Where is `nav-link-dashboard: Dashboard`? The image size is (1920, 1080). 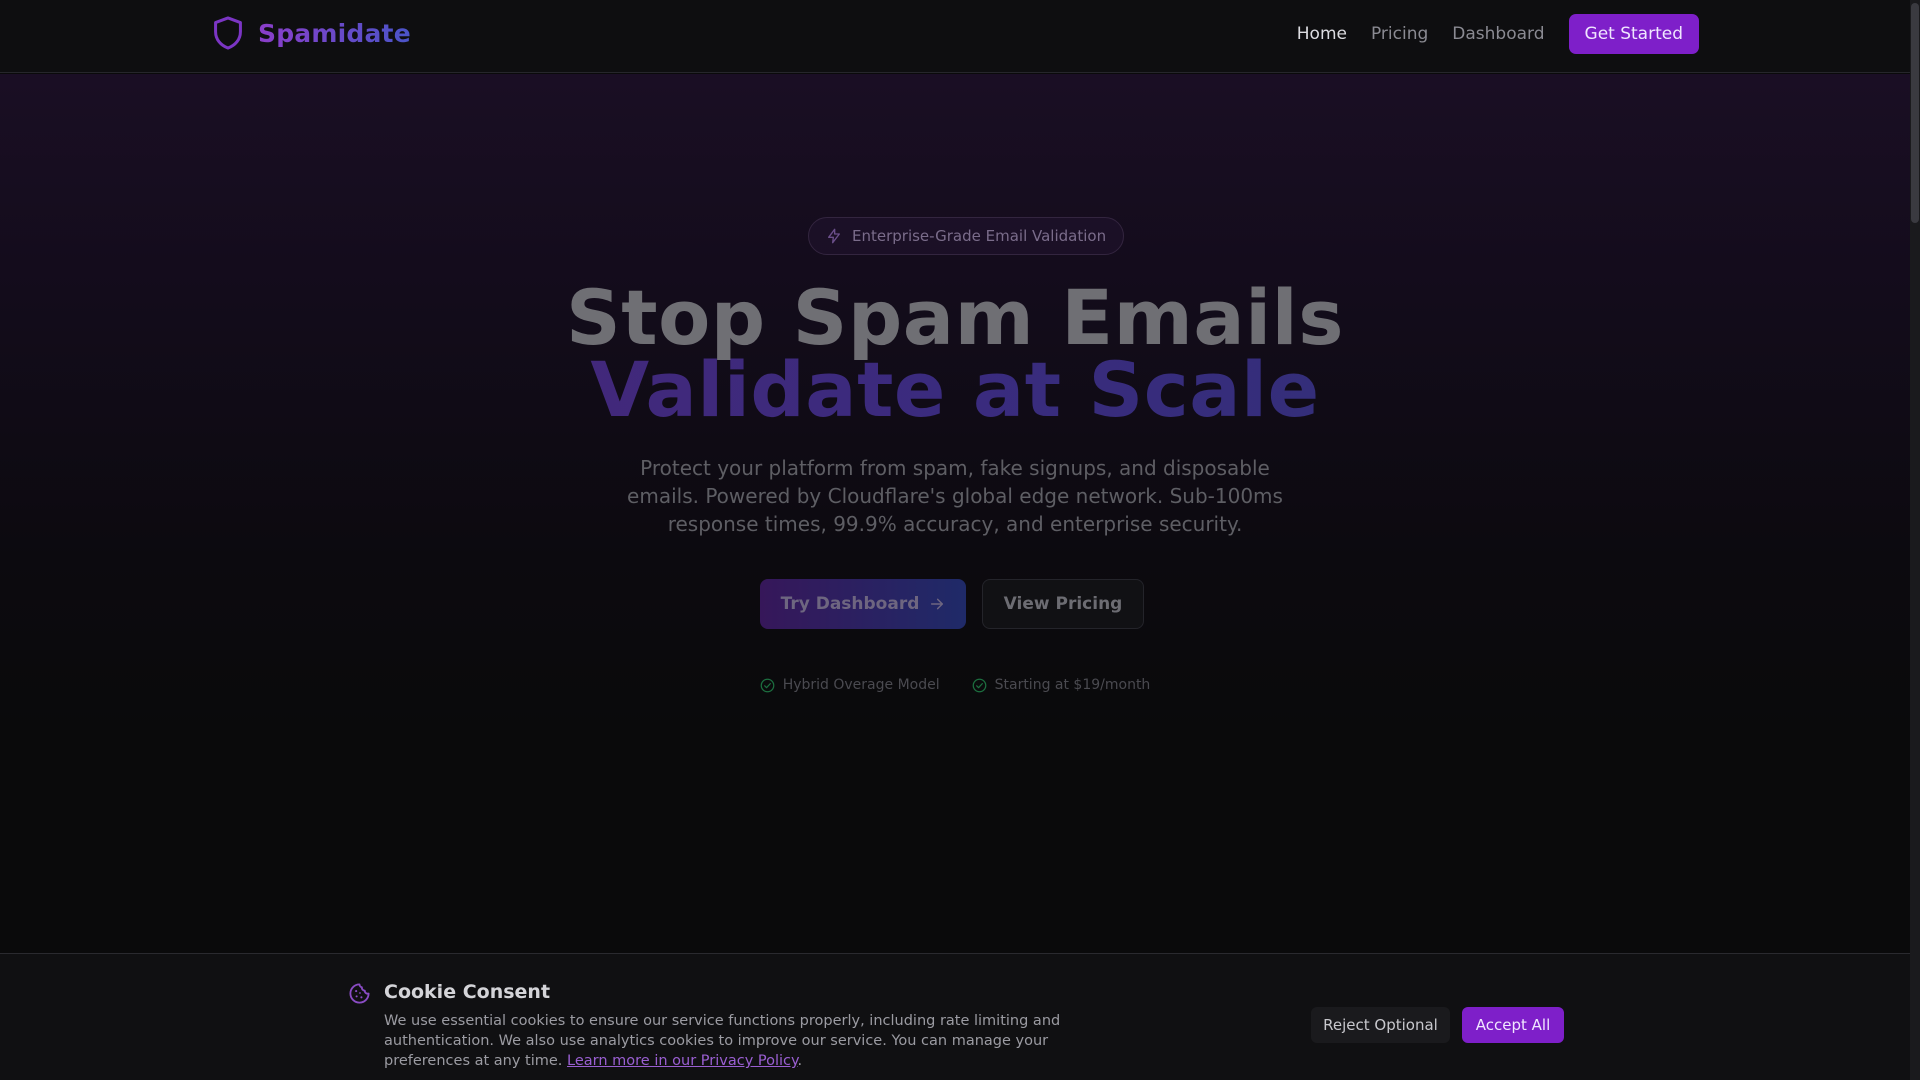 nav-link-dashboard: Dashboard is located at coordinates (1498, 34).